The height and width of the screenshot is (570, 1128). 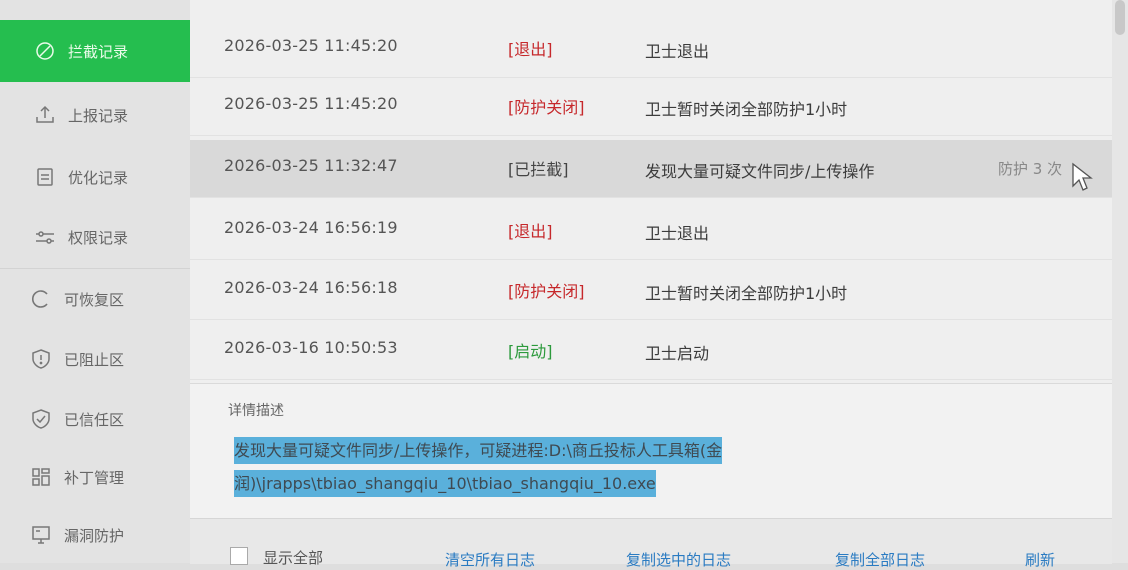 I want to click on table-row: 2026-03-25 11:45:20 [退出] 卫士退出, so click(x=651, y=49).